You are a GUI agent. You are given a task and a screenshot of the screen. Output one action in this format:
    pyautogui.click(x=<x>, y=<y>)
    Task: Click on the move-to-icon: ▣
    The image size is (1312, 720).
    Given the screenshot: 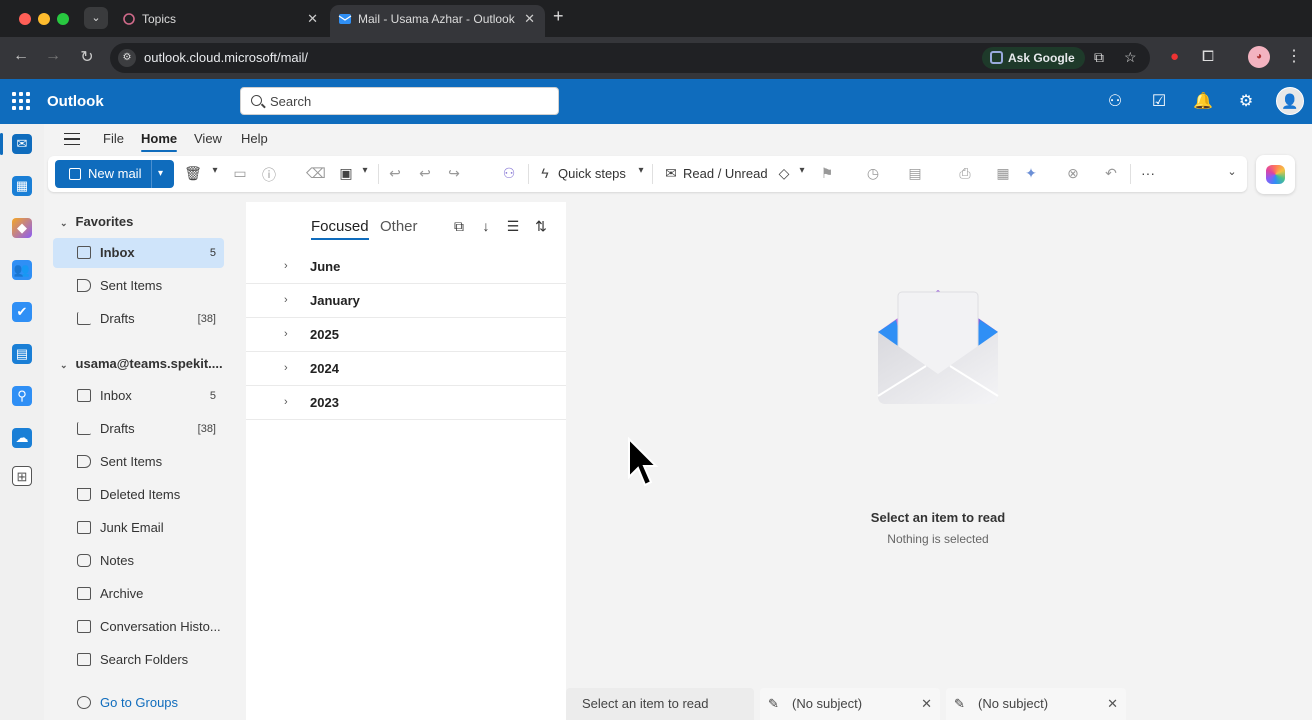 What is the action you would take?
    pyautogui.click(x=346, y=173)
    